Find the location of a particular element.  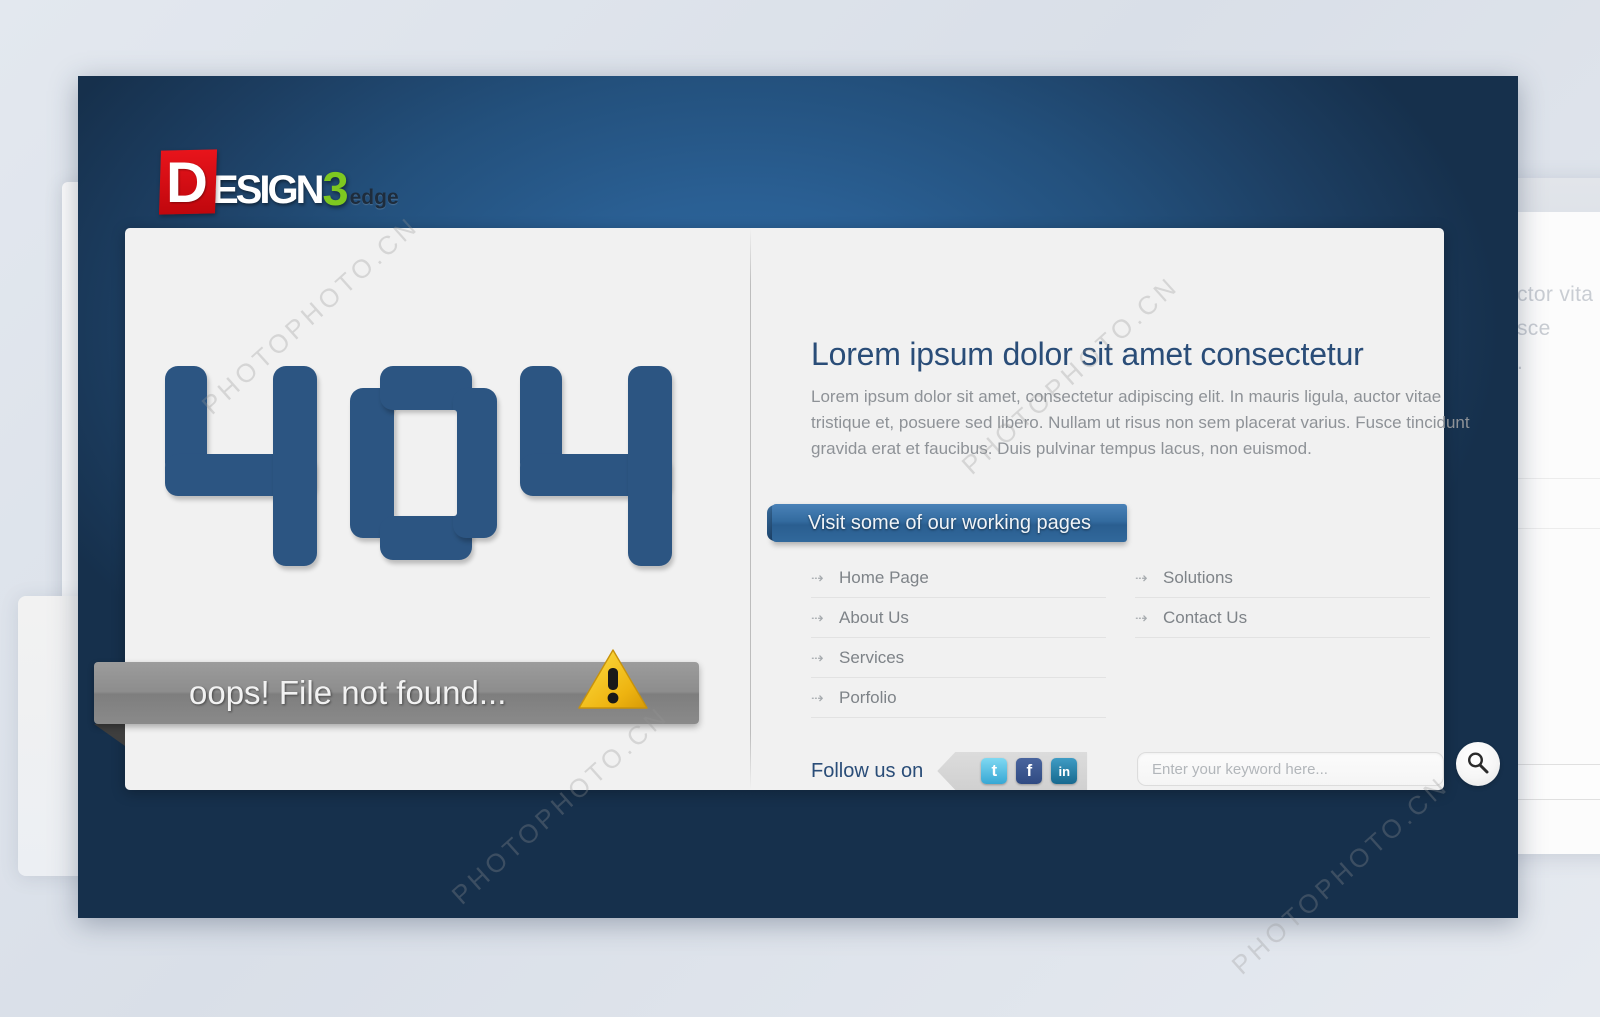

link-label: About Us is located at coordinates (874, 617).